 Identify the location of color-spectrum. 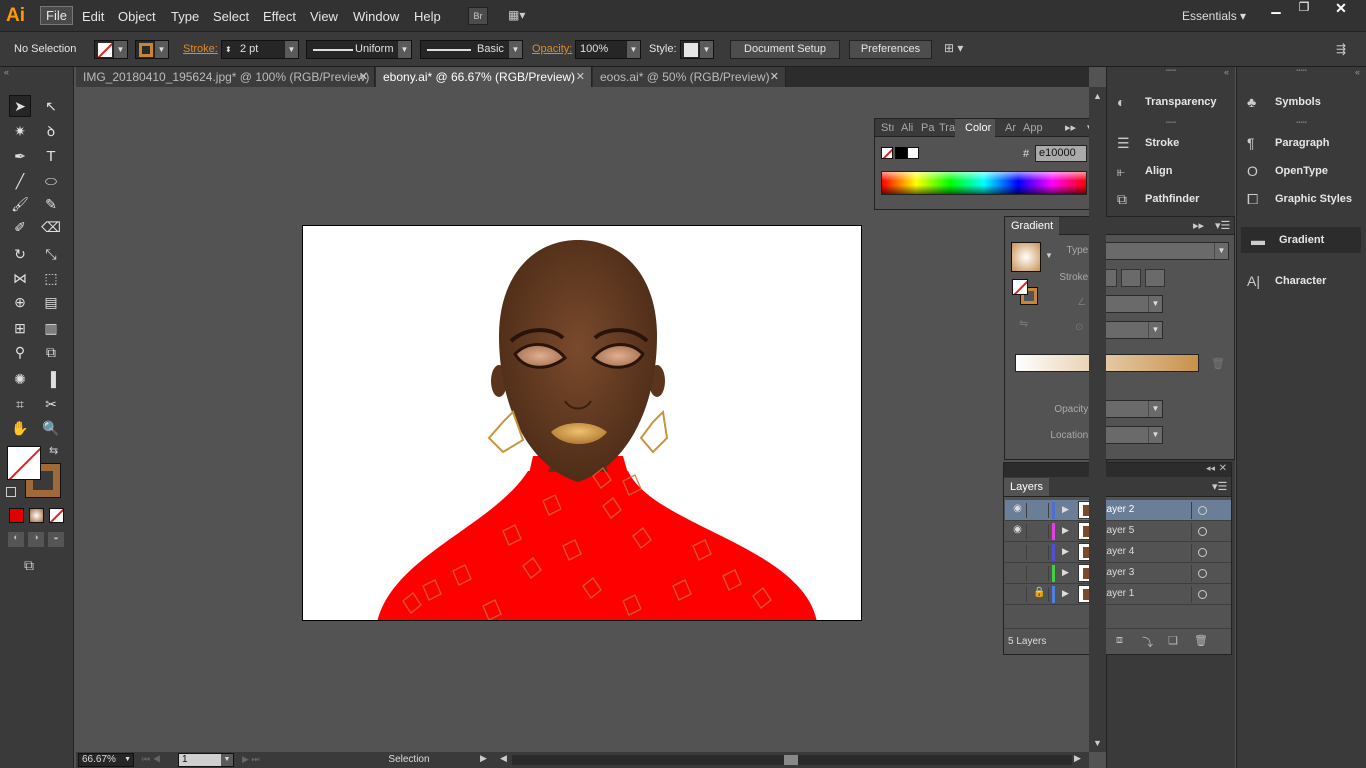
(984, 183).